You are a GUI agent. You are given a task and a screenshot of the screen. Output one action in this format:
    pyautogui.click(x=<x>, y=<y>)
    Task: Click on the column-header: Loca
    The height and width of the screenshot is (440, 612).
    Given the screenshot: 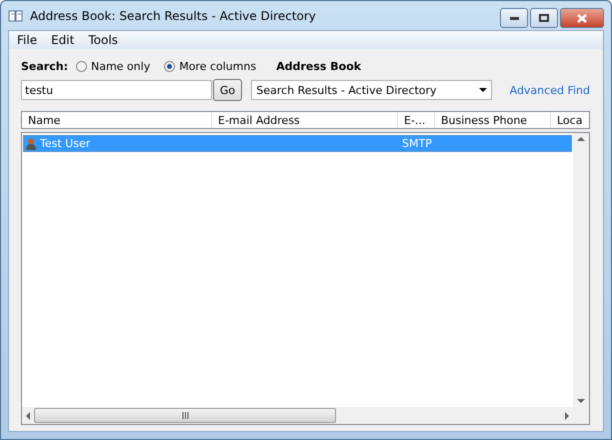 What is the action you would take?
    pyautogui.click(x=570, y=120)
    